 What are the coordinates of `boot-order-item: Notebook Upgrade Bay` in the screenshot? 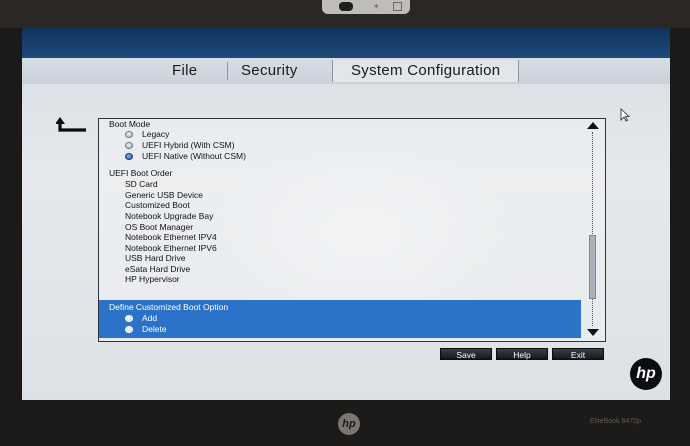 It's located at (169, 216).